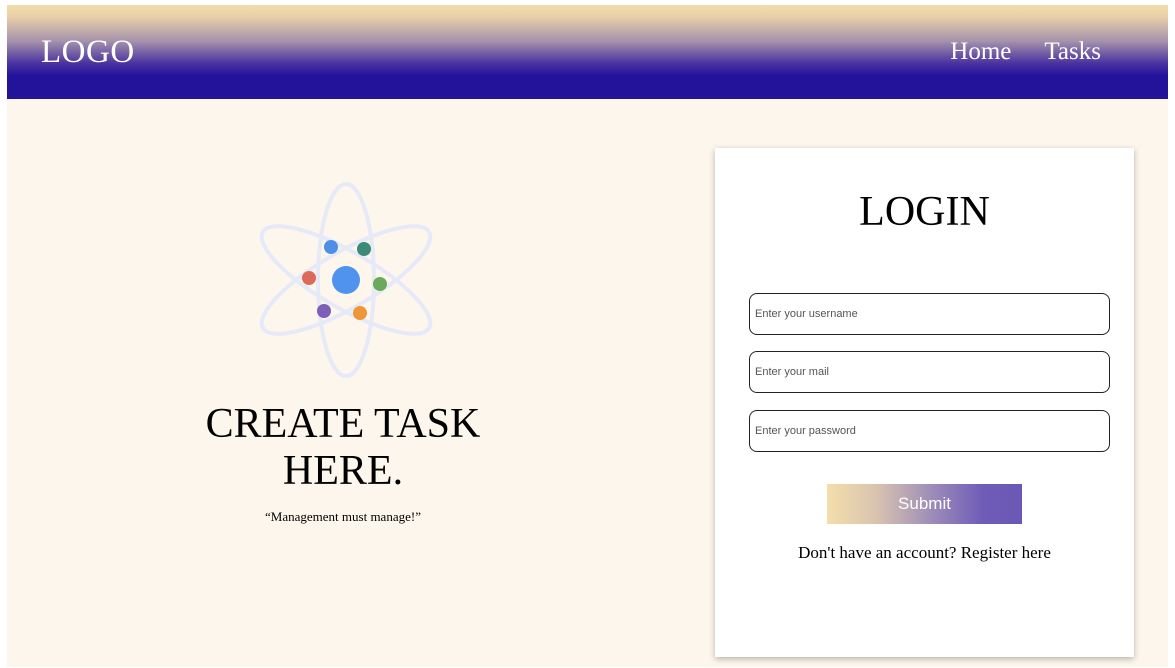 The image size is (1175, 668). I want to click on nav-links: Home Tasks, so click(1025, 52).